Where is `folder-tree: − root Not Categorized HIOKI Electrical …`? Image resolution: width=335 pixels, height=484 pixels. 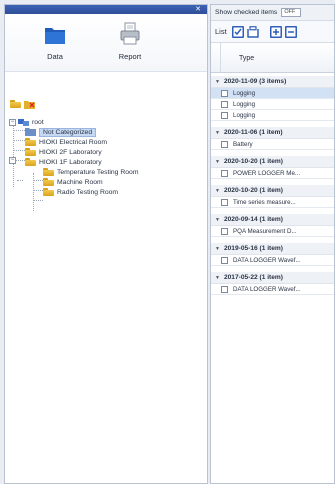 folder-tree: − root Not Categorized HIOKI Electrical … is located at coordinates (106, 164).